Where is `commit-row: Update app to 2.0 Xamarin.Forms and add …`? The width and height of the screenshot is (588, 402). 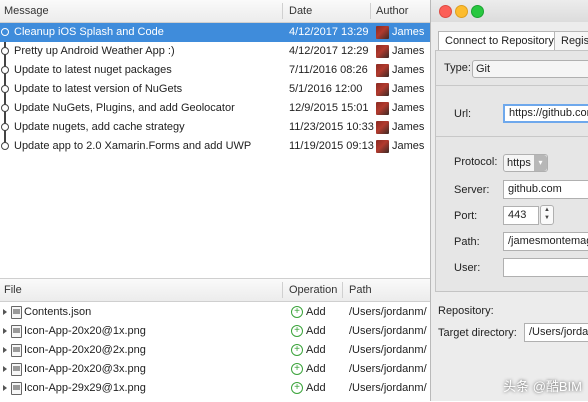 commit-row: Update app to 2.0 Xamarin.Forms and add … is located at coordinates (215, 146).